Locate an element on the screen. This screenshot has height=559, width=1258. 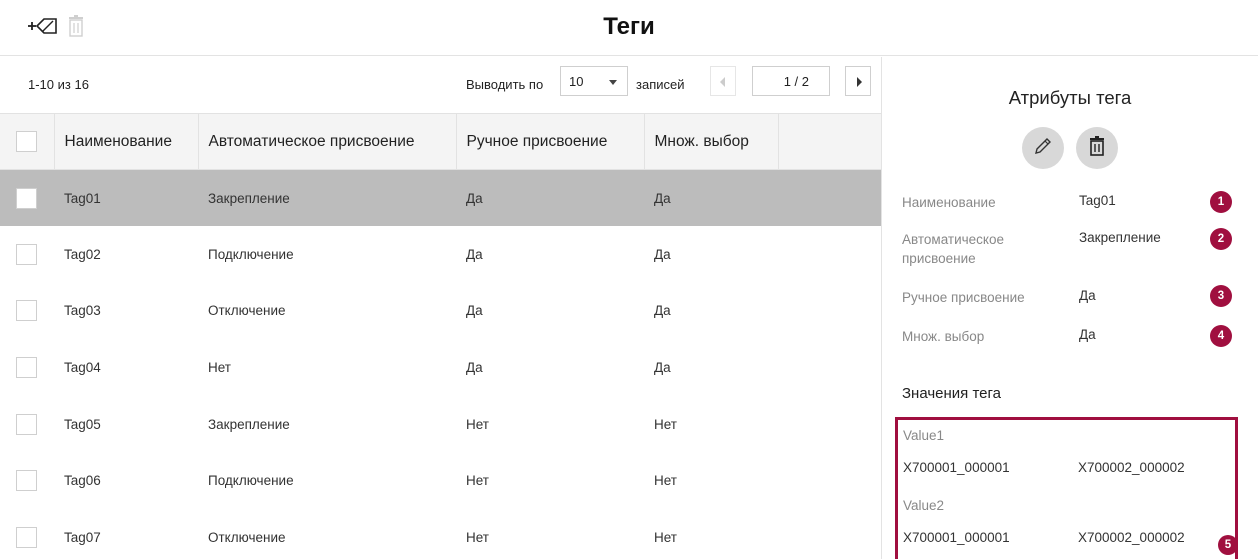
records-label: записей is located at coordinates (660, 84).